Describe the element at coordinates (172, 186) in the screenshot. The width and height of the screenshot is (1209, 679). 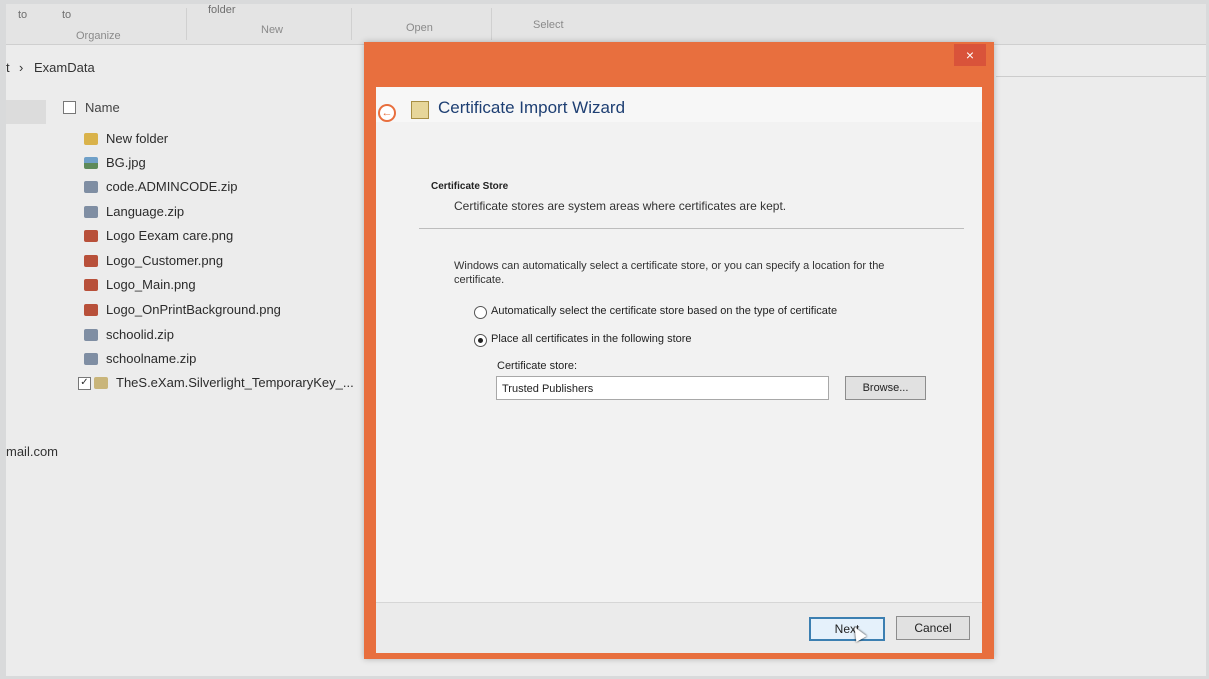
I see `file-name: code.ADMINCODE.zip` at that location.